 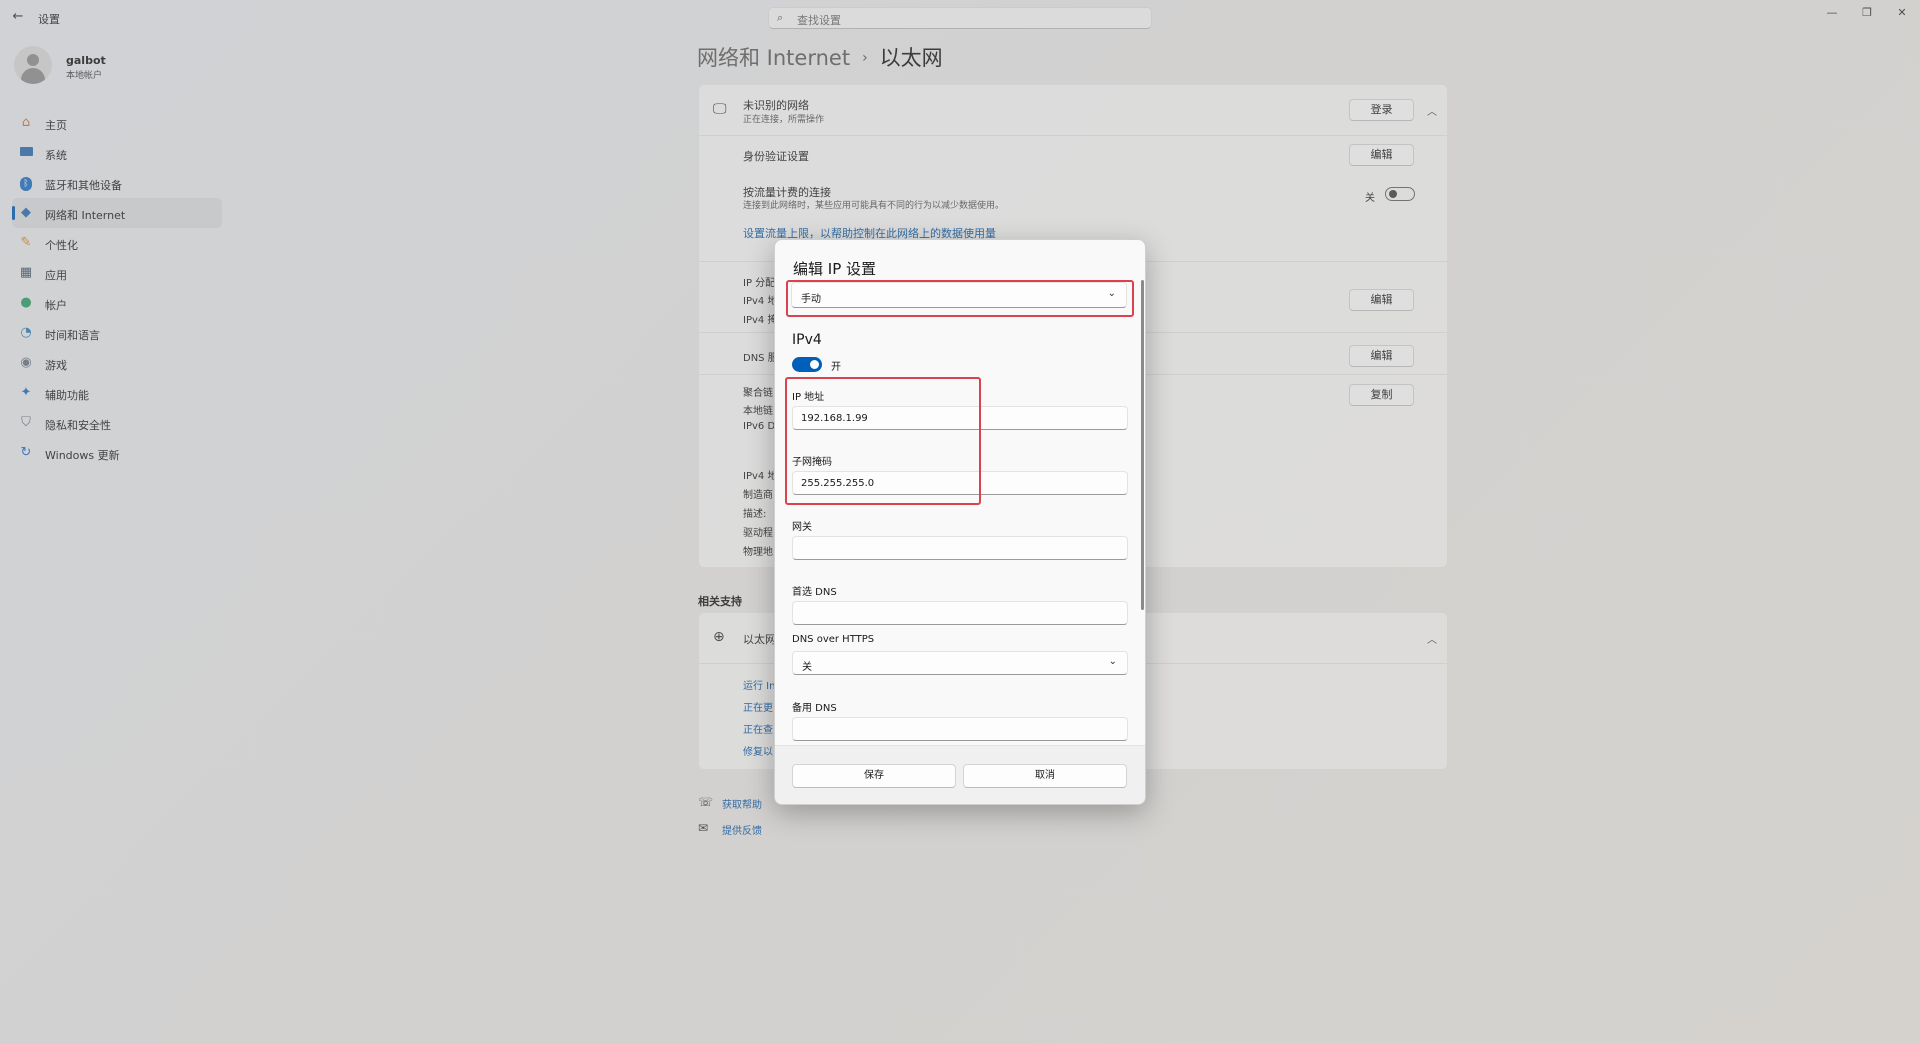 What do you see at coordinates (807, 364) in the screenshot?
I see `ipv4-toggle` at bounding box center [807, 364].